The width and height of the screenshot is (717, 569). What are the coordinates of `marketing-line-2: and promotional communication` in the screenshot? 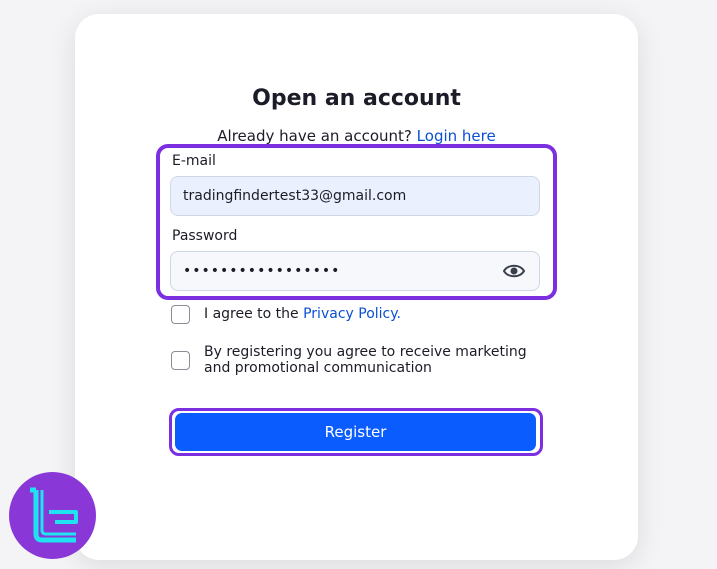 It's located at (318, 368).